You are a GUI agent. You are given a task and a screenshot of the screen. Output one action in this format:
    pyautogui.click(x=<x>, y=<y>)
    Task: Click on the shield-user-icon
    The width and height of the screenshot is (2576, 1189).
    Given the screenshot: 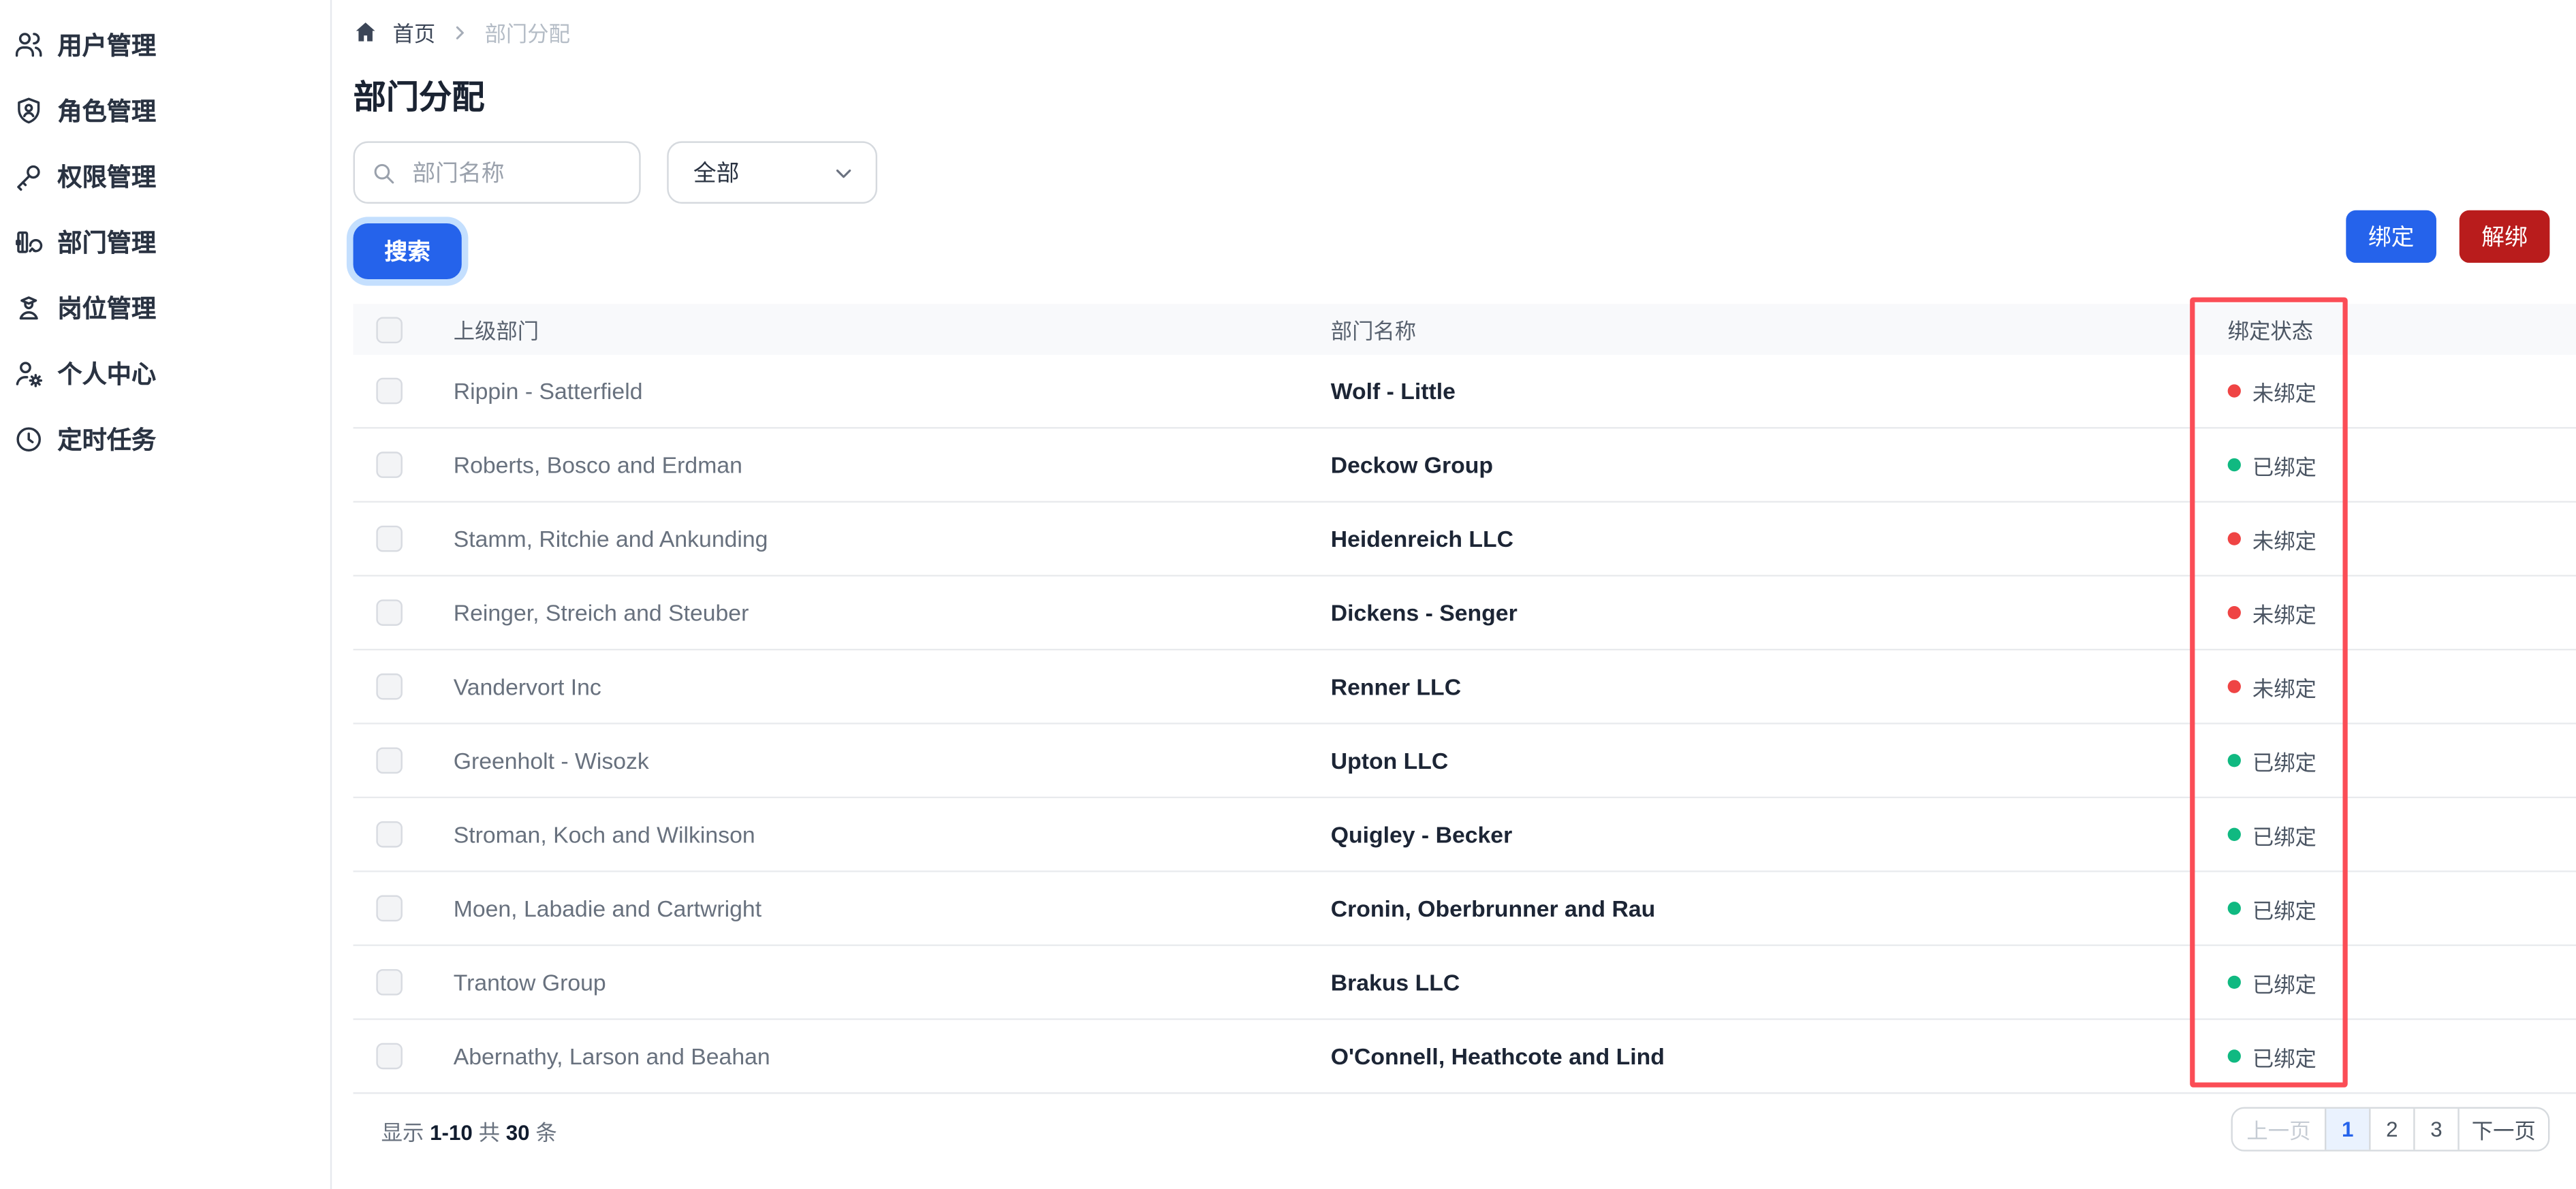 What is the action you would take?
    pyautogui.click(x=28, y=111)
    